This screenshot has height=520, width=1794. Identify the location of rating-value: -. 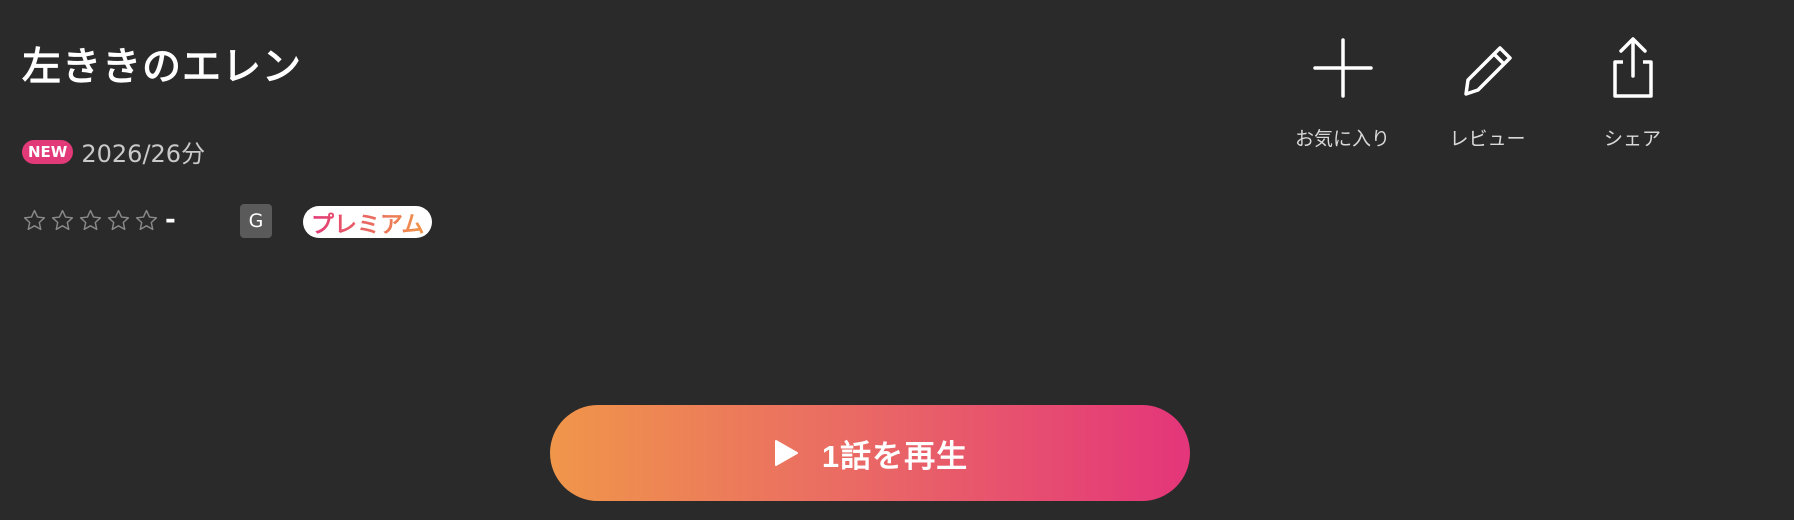
(170, 220).